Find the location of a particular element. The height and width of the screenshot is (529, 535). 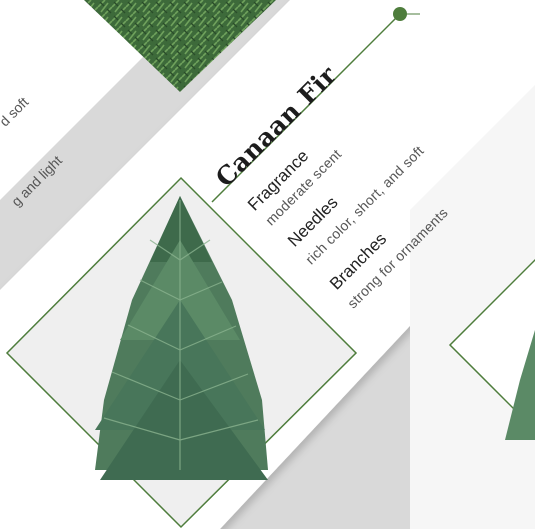

accent-dot-icon is located at coordinates (400, 14).